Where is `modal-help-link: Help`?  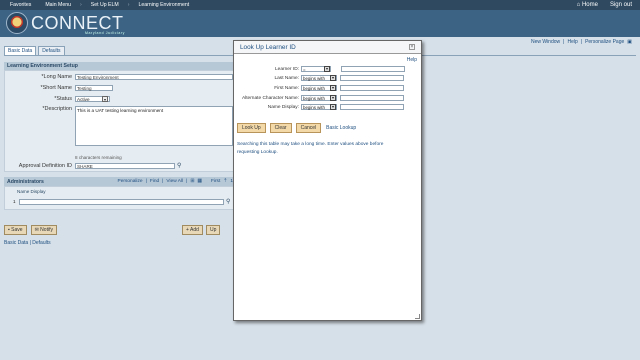
modal-help-link: Help is located at coordinates (412, 60).